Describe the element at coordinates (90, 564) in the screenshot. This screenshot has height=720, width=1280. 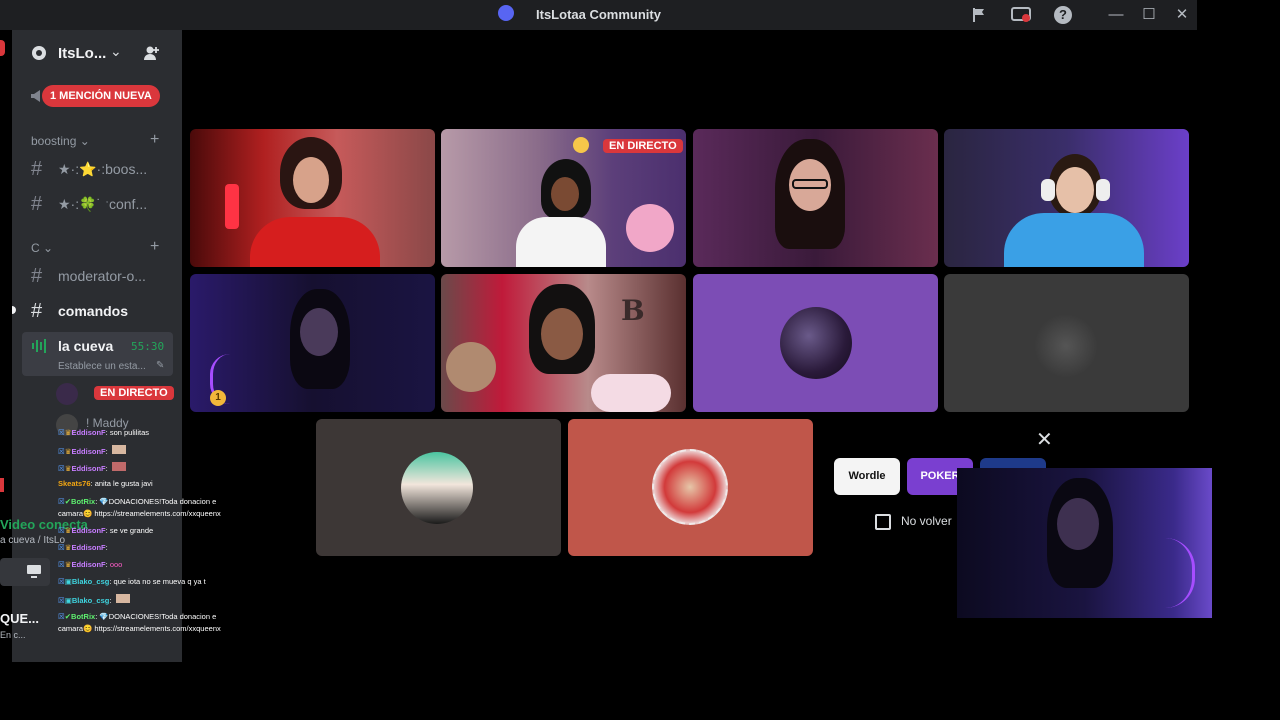
I see `chat-message: ☒♛EddisonF: ooo` at that location.